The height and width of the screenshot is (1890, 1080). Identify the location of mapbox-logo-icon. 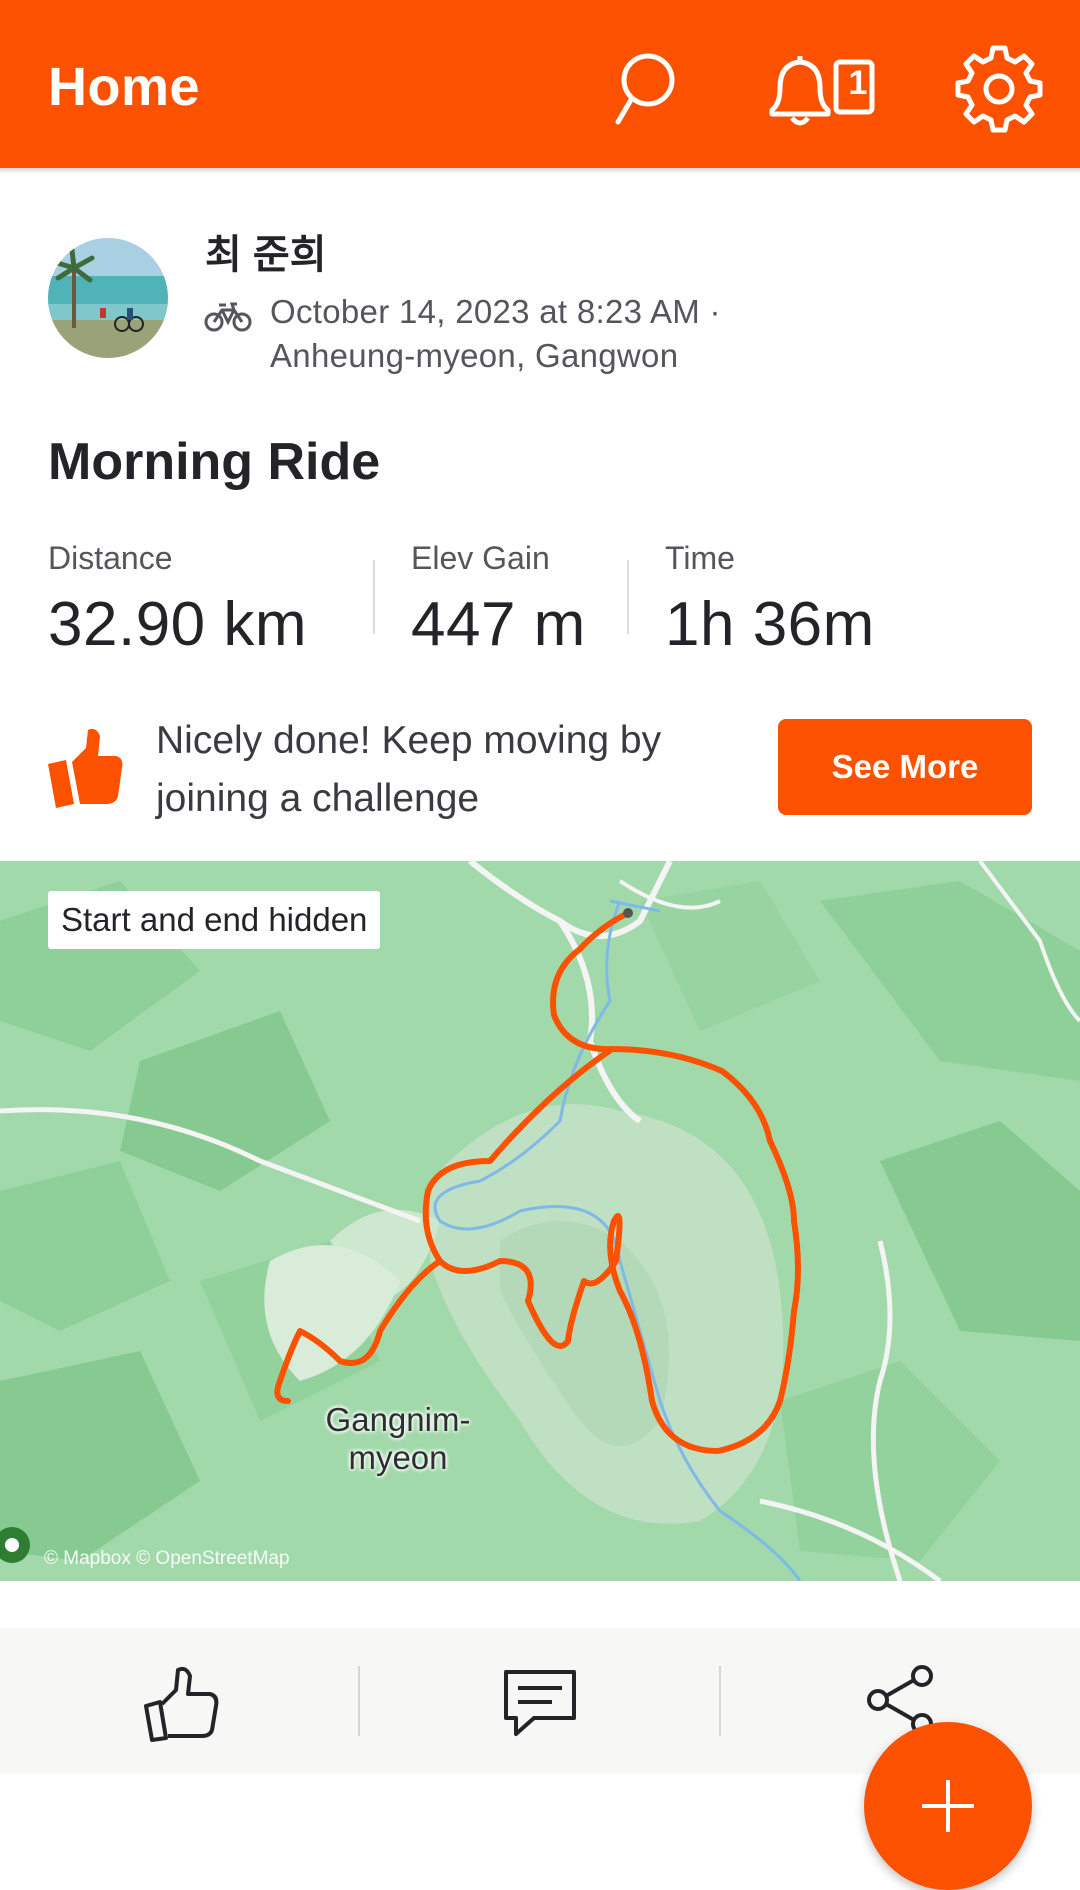
(16, 1545).